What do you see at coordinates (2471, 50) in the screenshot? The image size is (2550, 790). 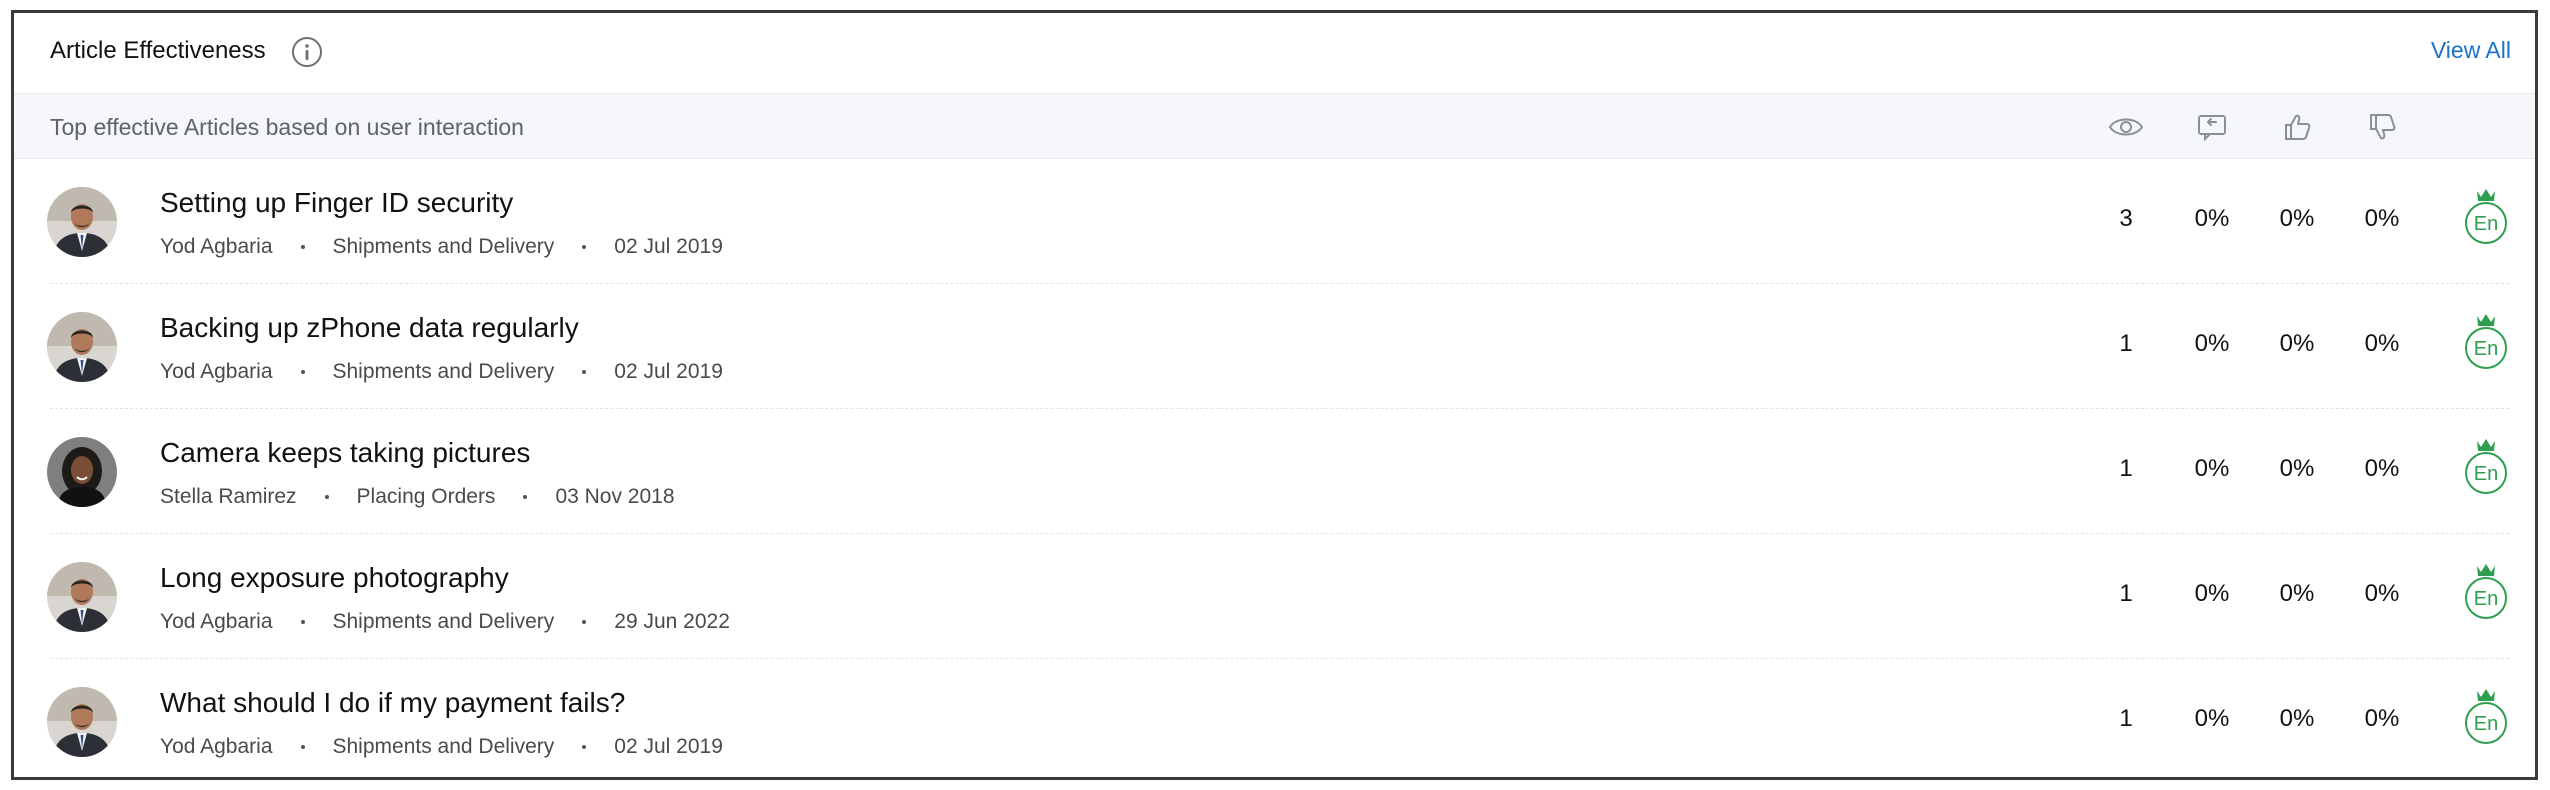 I see `view-all-link: View All` at bounding box center [2471, 50].